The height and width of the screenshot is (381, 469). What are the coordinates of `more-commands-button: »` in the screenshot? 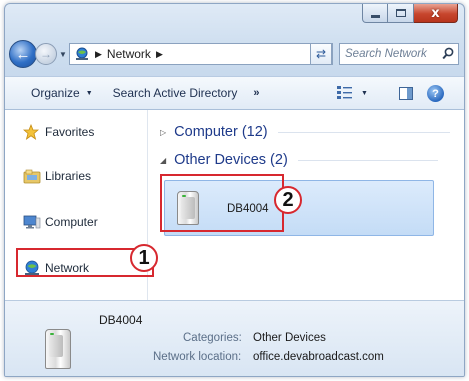 It's located at (256, 93).